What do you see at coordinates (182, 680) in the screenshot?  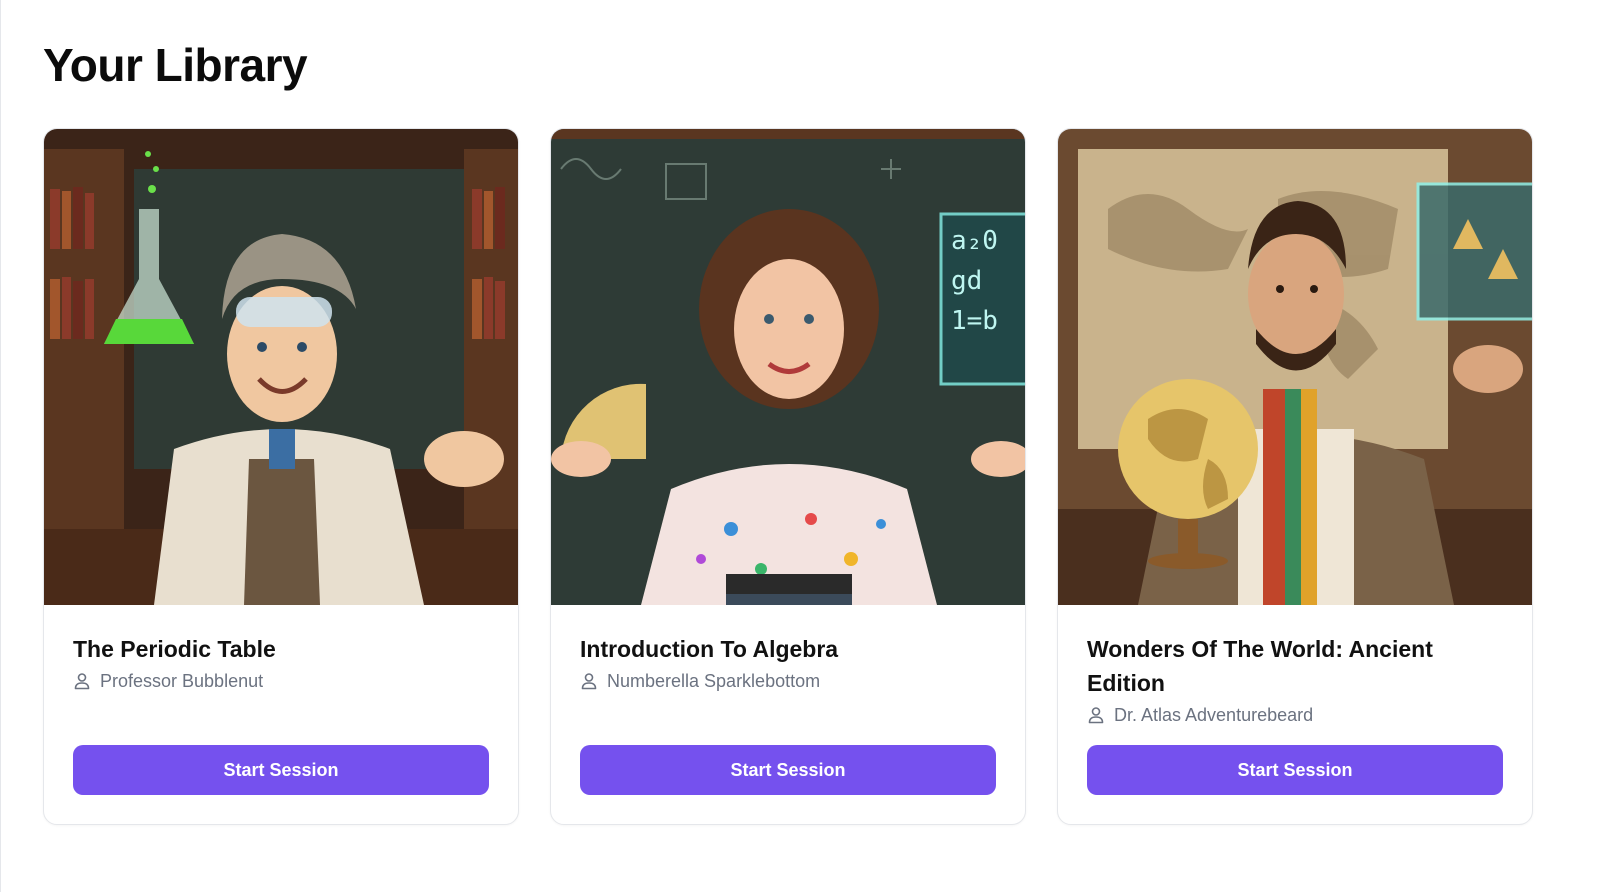 I see `author-name: Professor Bubblenut` at bounding box center [182, 680].